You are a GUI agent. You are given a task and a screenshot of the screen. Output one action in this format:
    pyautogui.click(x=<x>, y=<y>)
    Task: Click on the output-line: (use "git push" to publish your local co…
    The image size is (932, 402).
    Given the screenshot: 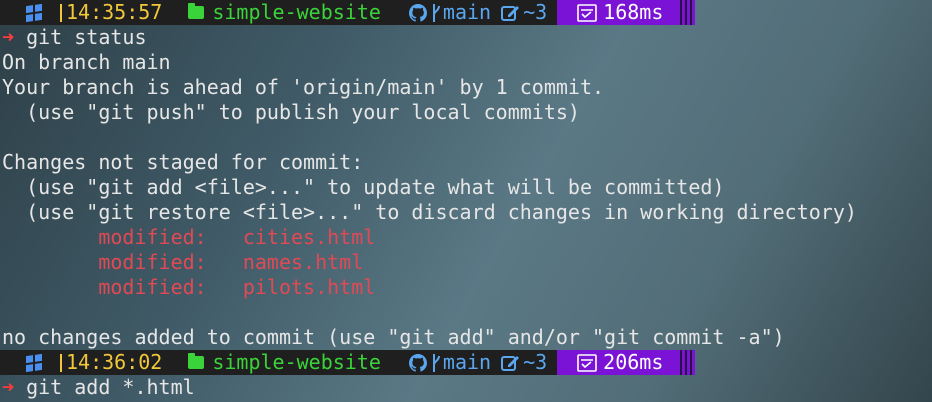 What is the action you would take?
    pyautogui.click(x=291, y=112)
    